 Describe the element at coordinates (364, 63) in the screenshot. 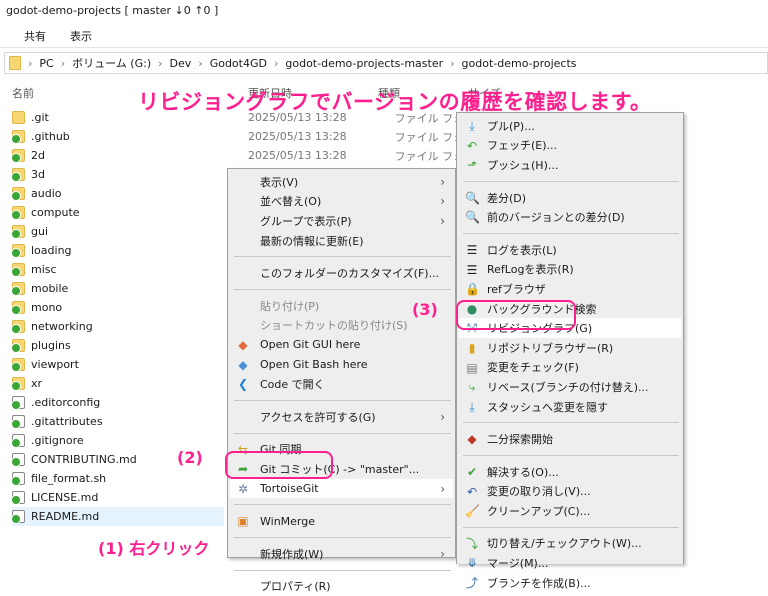

I see `breadcrumb-item: godot-demo-projects-master` at that location.